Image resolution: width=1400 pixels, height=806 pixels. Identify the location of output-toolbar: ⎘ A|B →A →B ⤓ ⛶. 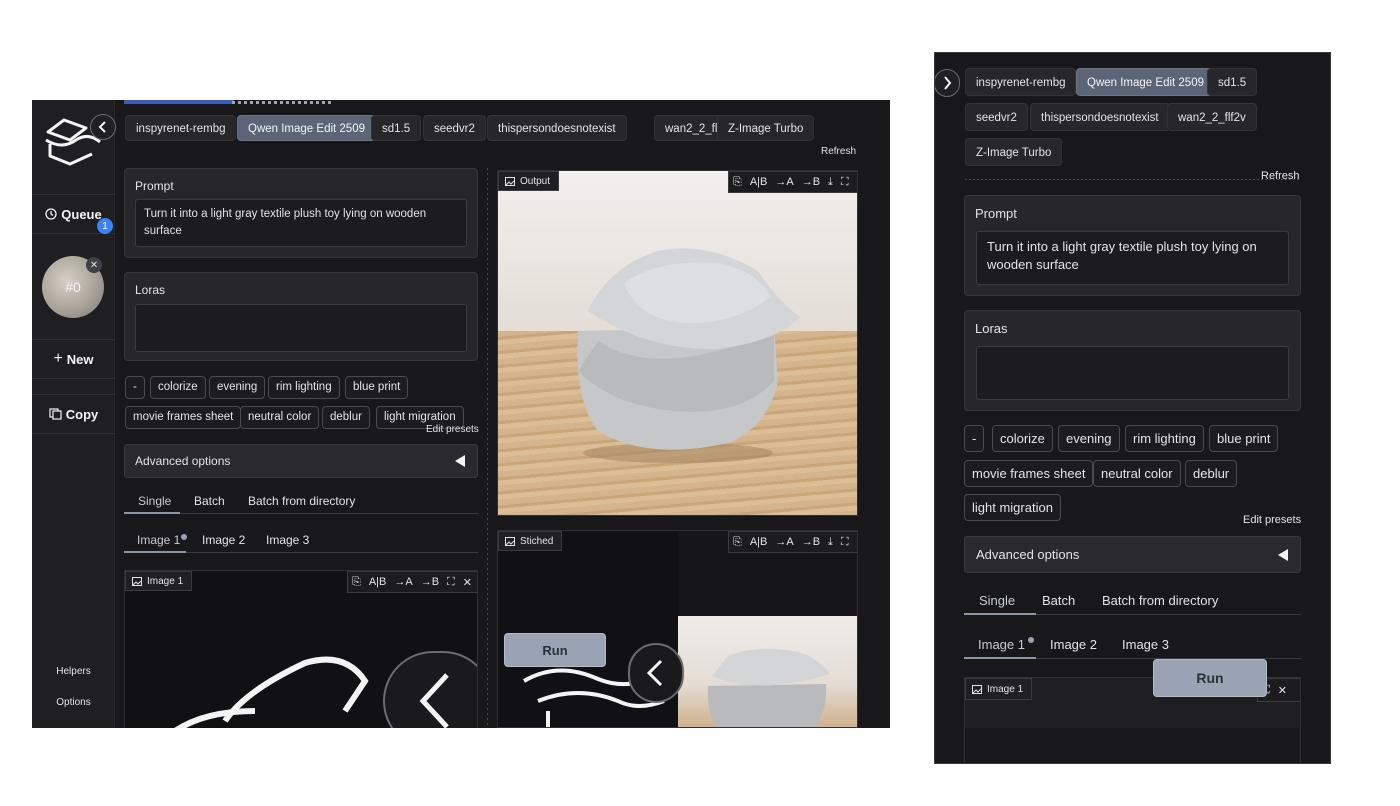
(792, 182).